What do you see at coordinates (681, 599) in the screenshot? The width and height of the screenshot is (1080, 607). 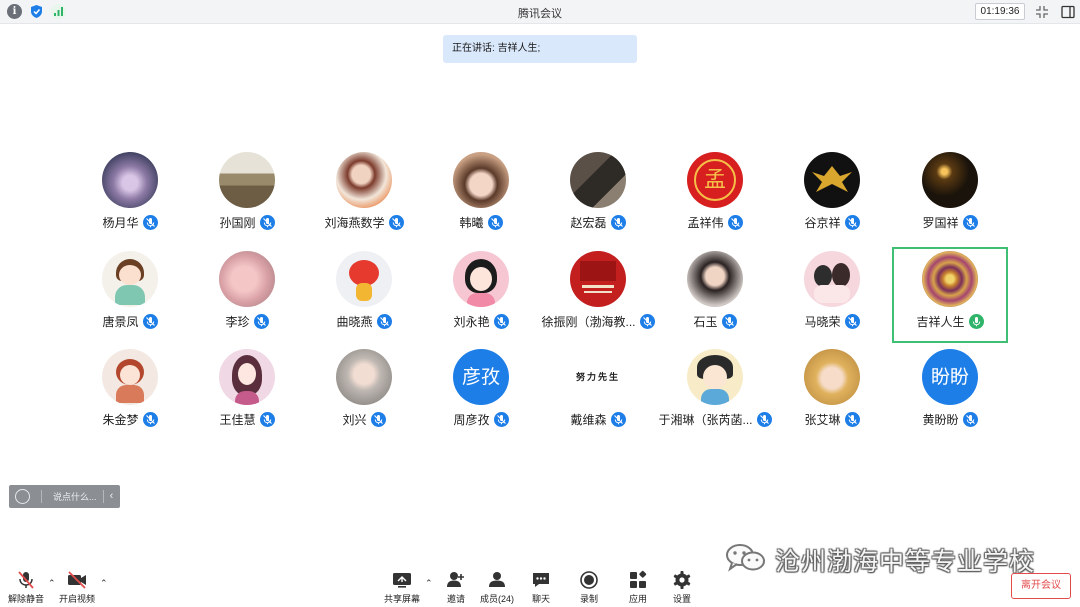 I see `settings-label: 设置` at bounding box center [681, 599].